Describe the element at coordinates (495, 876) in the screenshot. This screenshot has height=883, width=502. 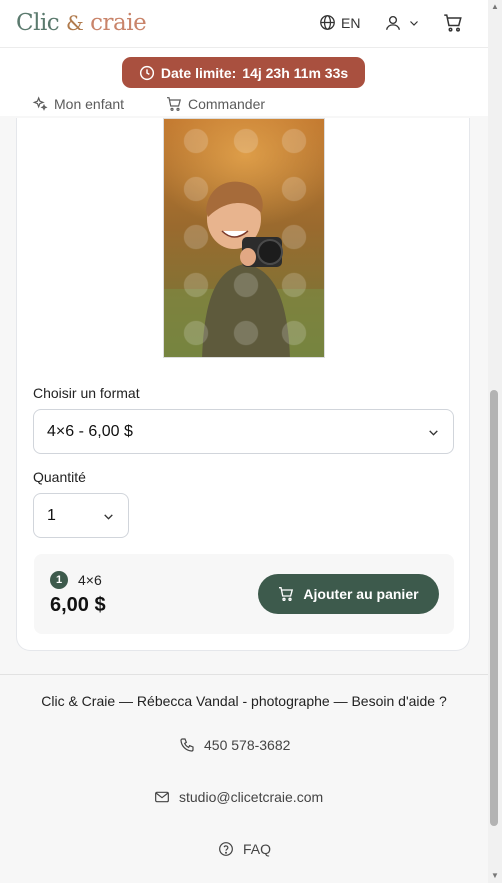
I see `scroll-down-arrow: ▼` at that location.